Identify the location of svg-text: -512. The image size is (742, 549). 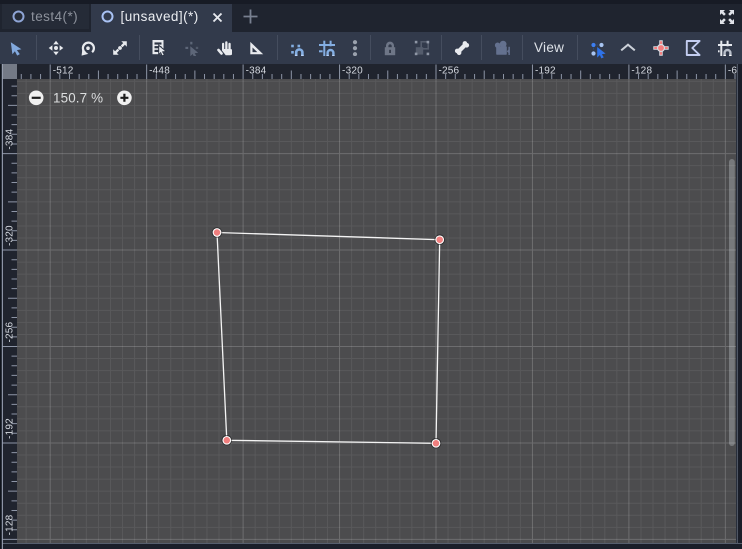
(63, 71).